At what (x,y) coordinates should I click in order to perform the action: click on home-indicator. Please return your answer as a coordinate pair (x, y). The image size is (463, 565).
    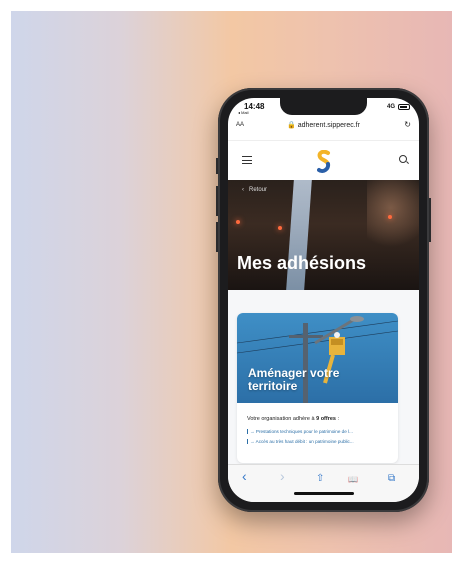
    Looking at the image, I should click on (324, 493).